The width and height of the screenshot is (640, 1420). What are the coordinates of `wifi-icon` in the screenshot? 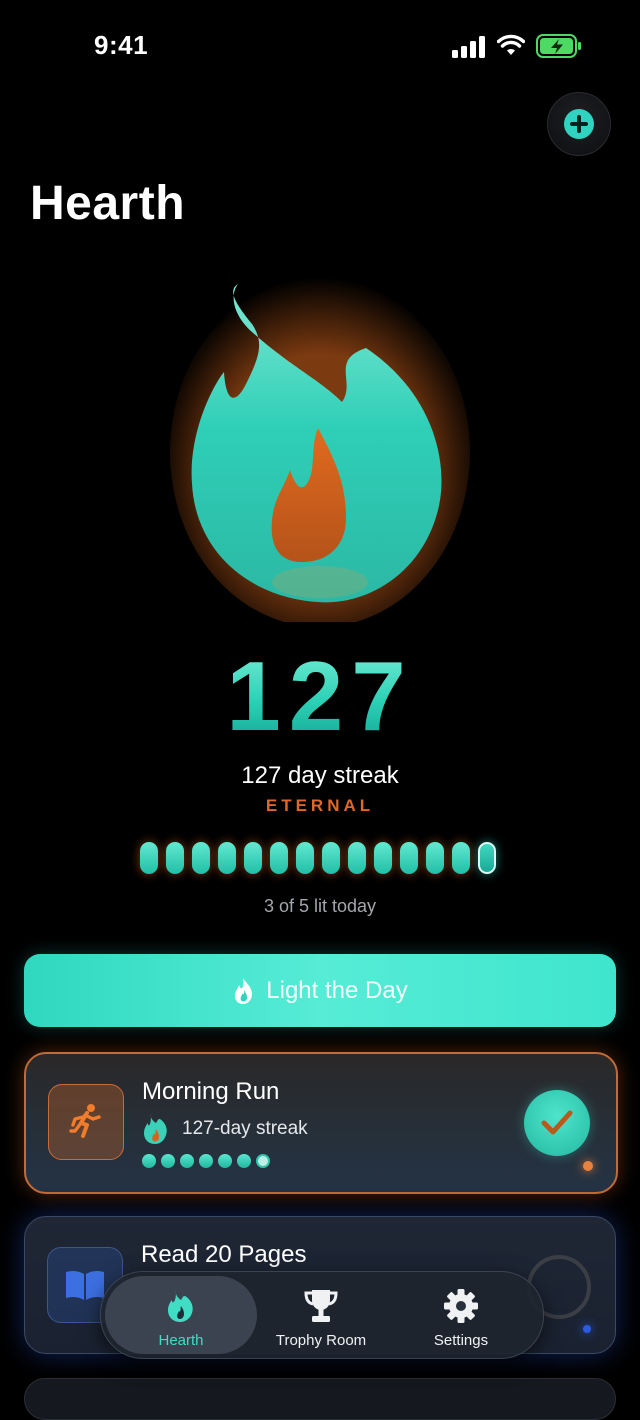 It's located at (511, 44).